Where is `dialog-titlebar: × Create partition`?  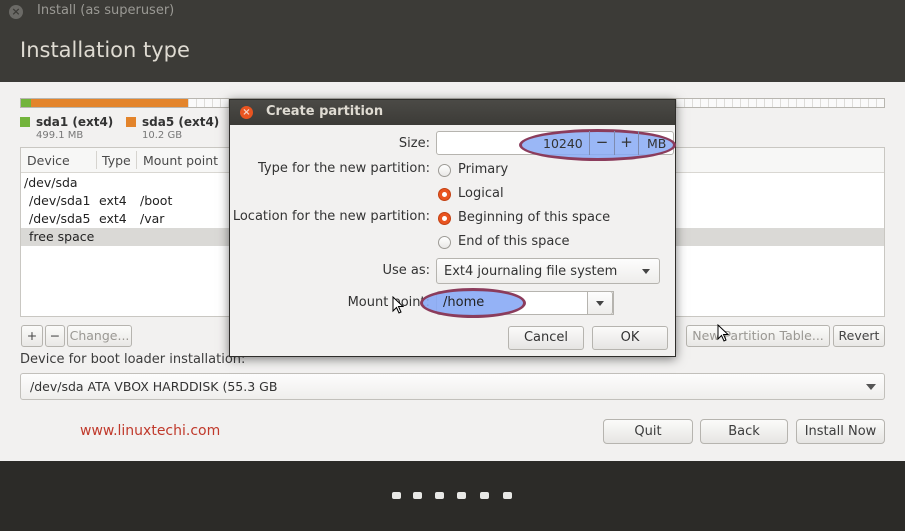 dialog-titlebar: × Create partition is located at coordinates (452, 112).